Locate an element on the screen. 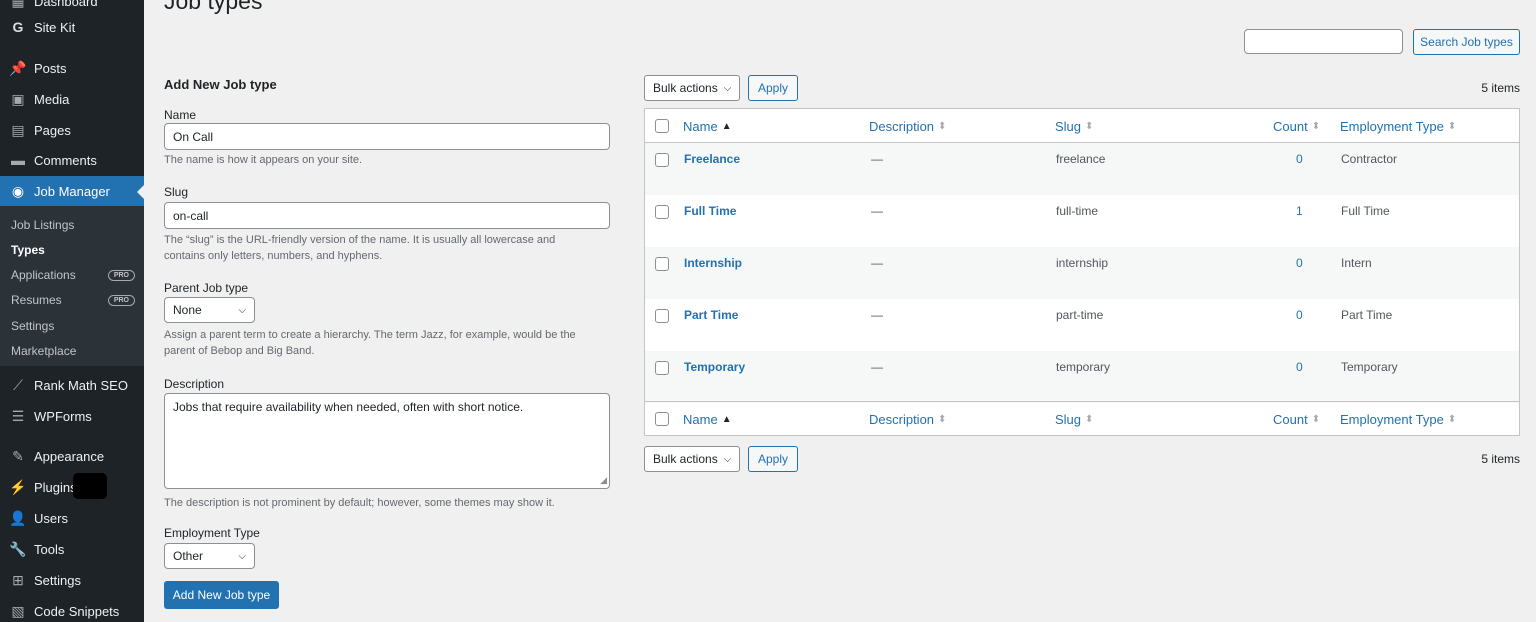 Image resolution: width=1536 pixels, height=622 pixels. apply-button-top: Apply is located at coordinates (773, 88).